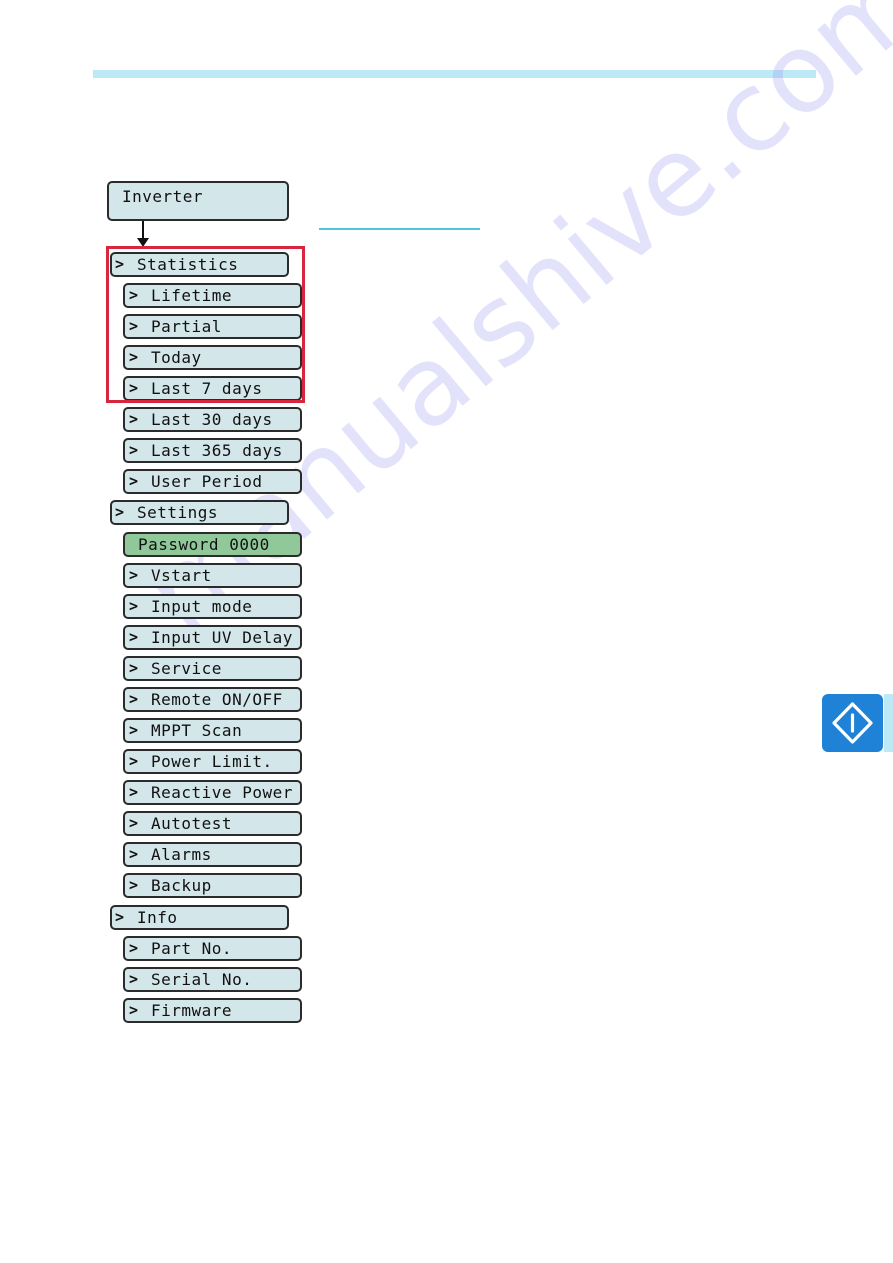 This screenshot has height=1263, width=893. I want to click on menu-item-user-period: > User Period, so click(212, 481).